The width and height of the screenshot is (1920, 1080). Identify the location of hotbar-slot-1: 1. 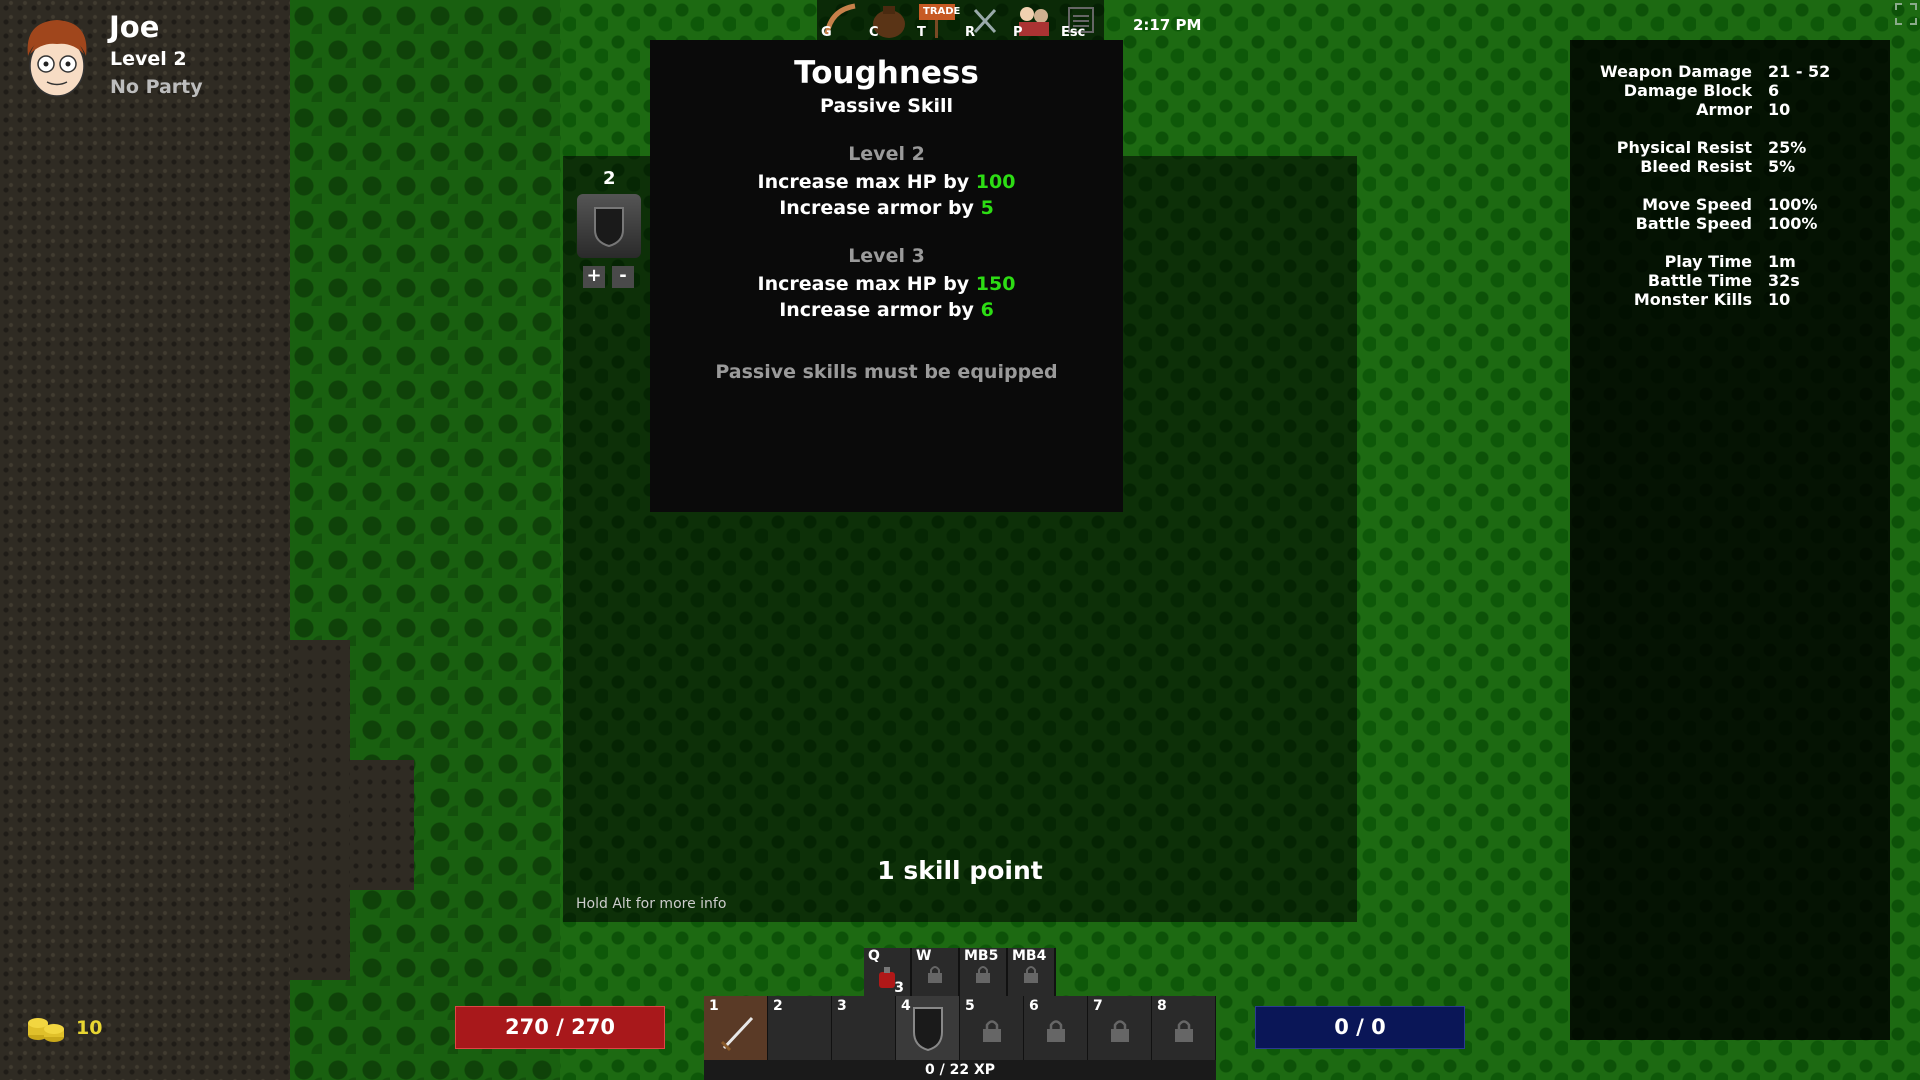
(736, 1028).